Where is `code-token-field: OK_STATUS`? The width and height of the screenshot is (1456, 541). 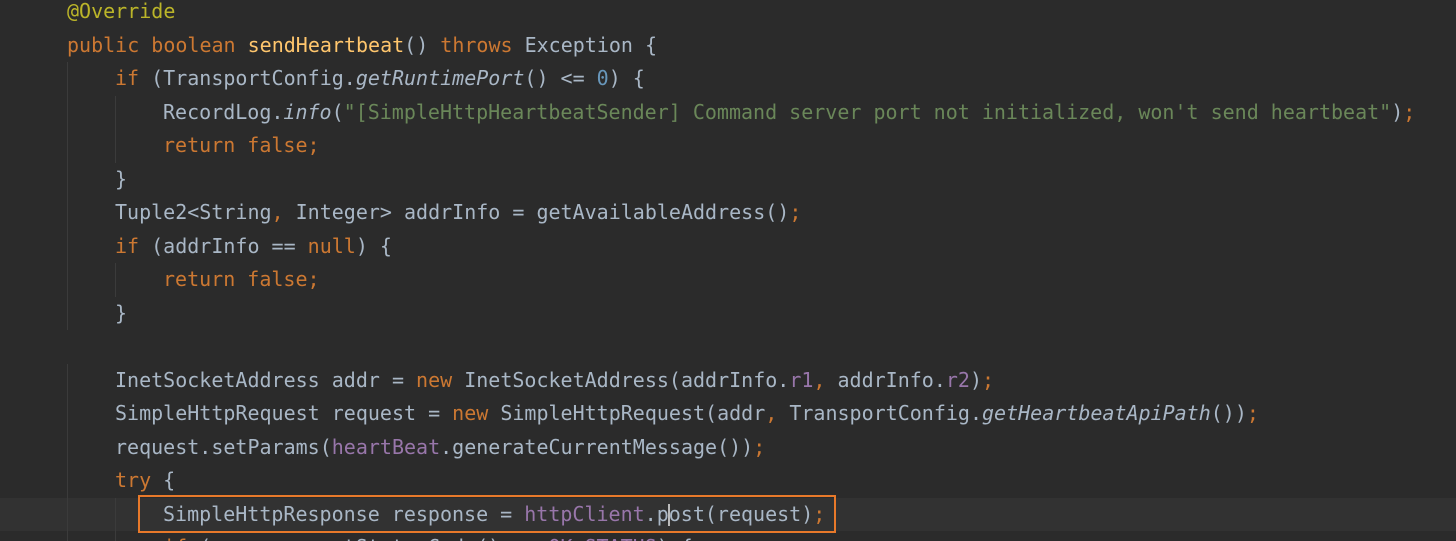 code-token-field: OK_STATUS is located at coordinates (602, 538).